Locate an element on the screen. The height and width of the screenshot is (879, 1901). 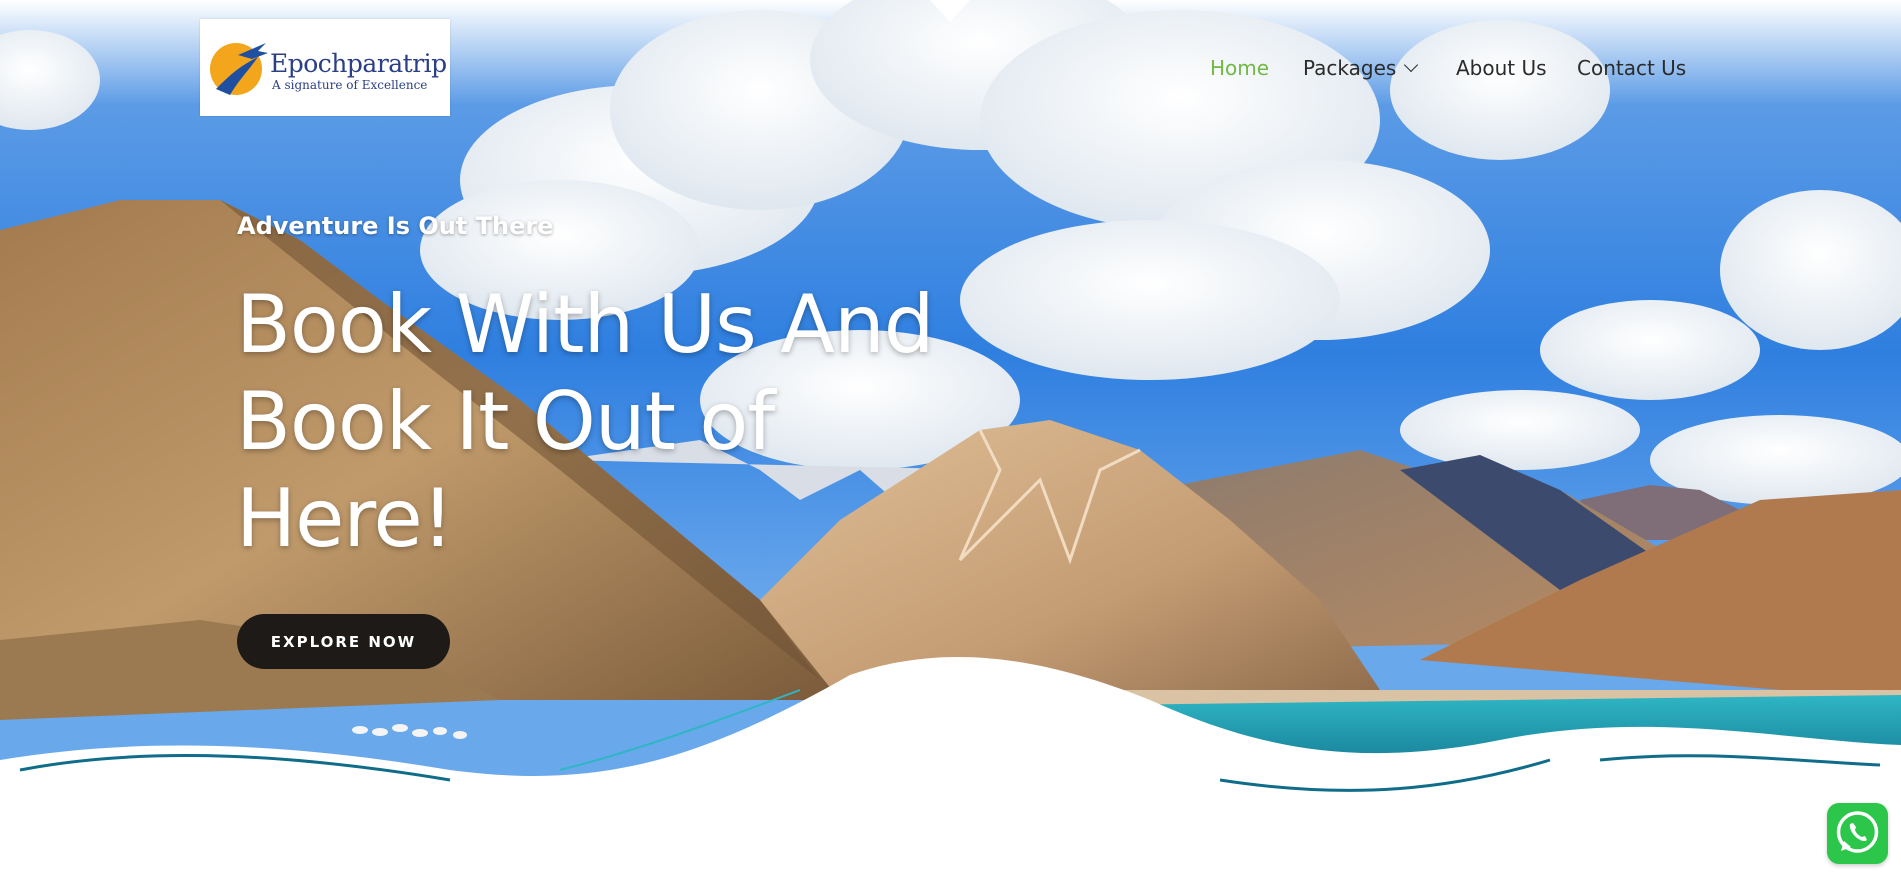
hero-headline: Book With Us And Book It Out of Here! is located at coordinates (626, 421).